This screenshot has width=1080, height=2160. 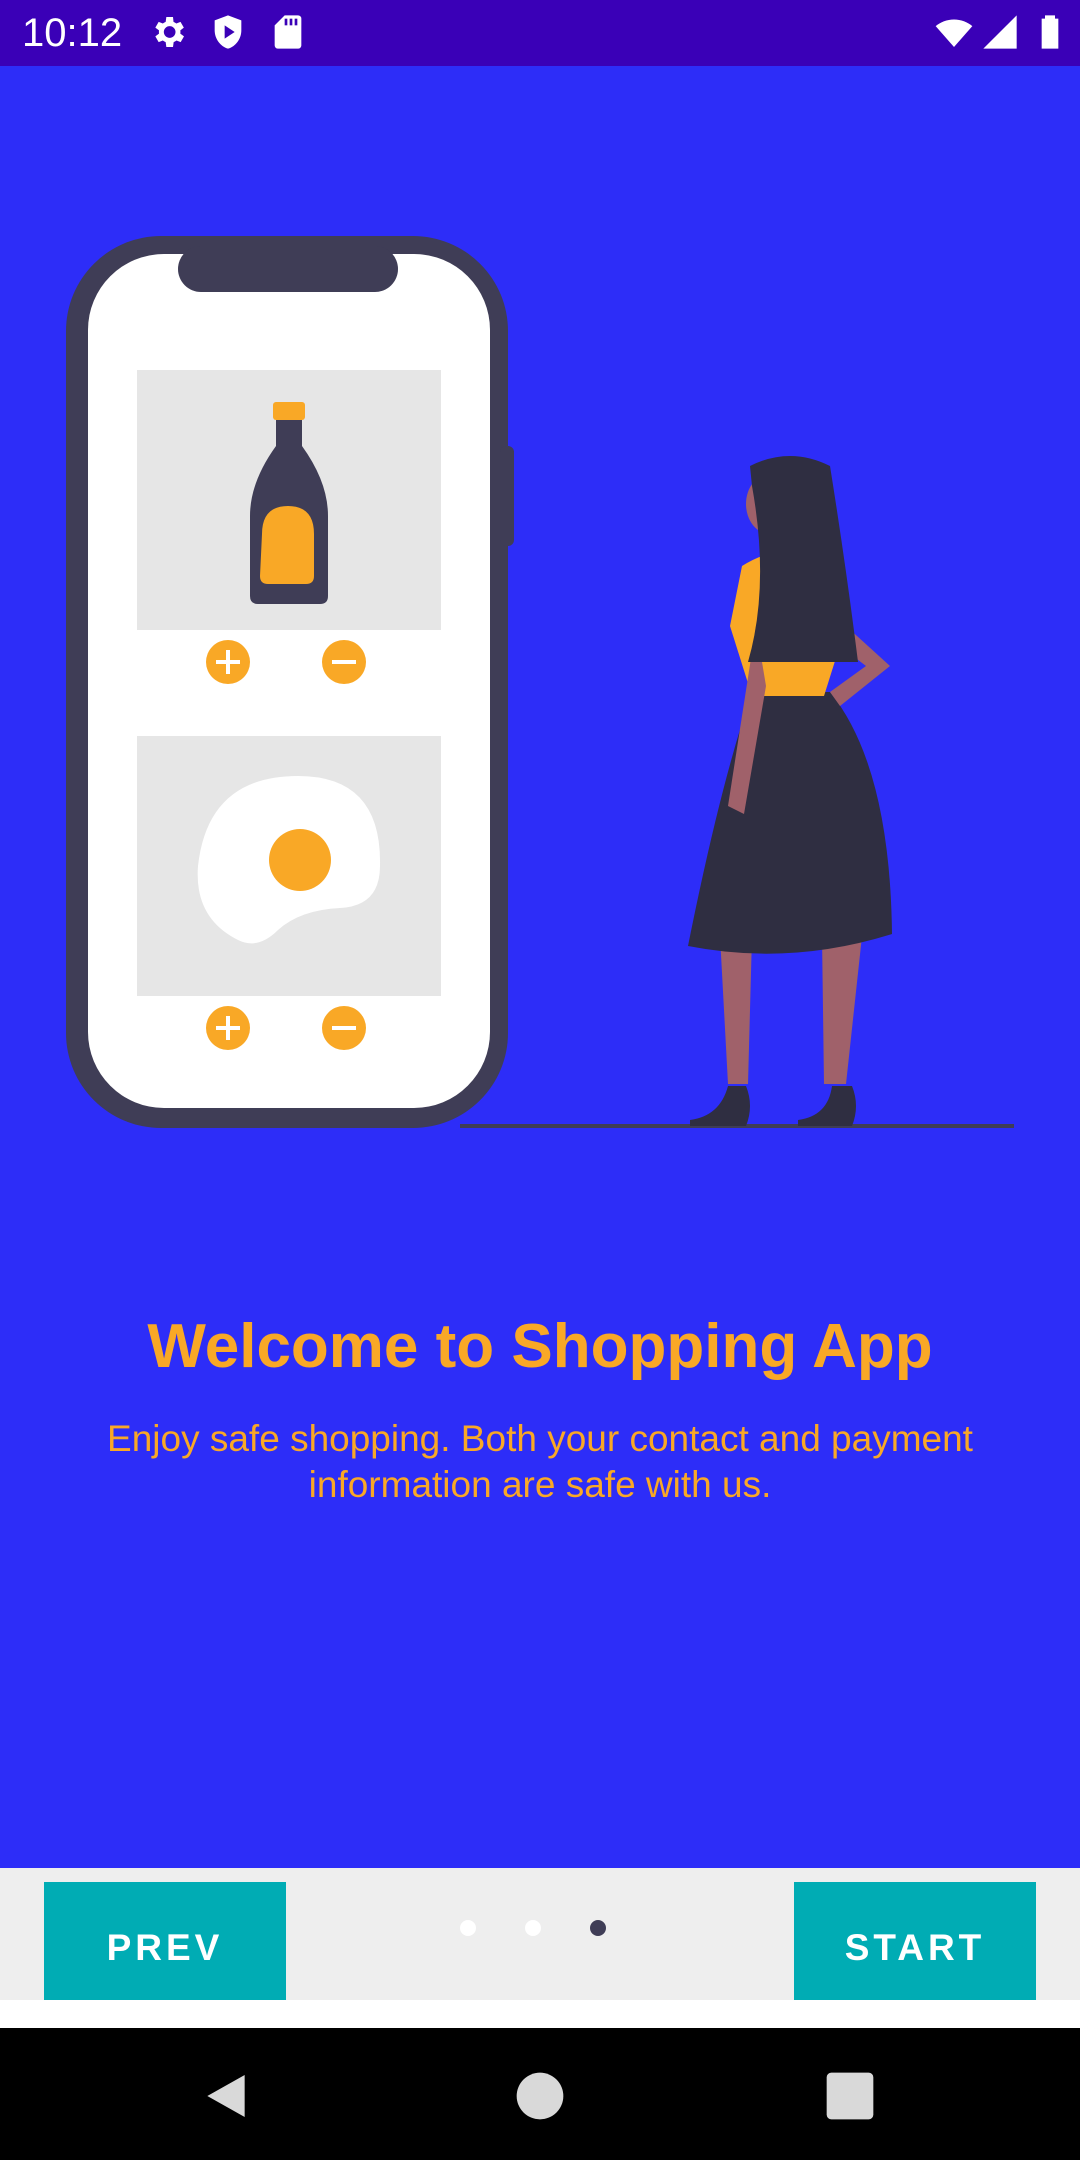 What do you see at coordinates (598, 1928) in the screenshot?
I see `page-dot-3-active` at bounding box center [598, 1928].